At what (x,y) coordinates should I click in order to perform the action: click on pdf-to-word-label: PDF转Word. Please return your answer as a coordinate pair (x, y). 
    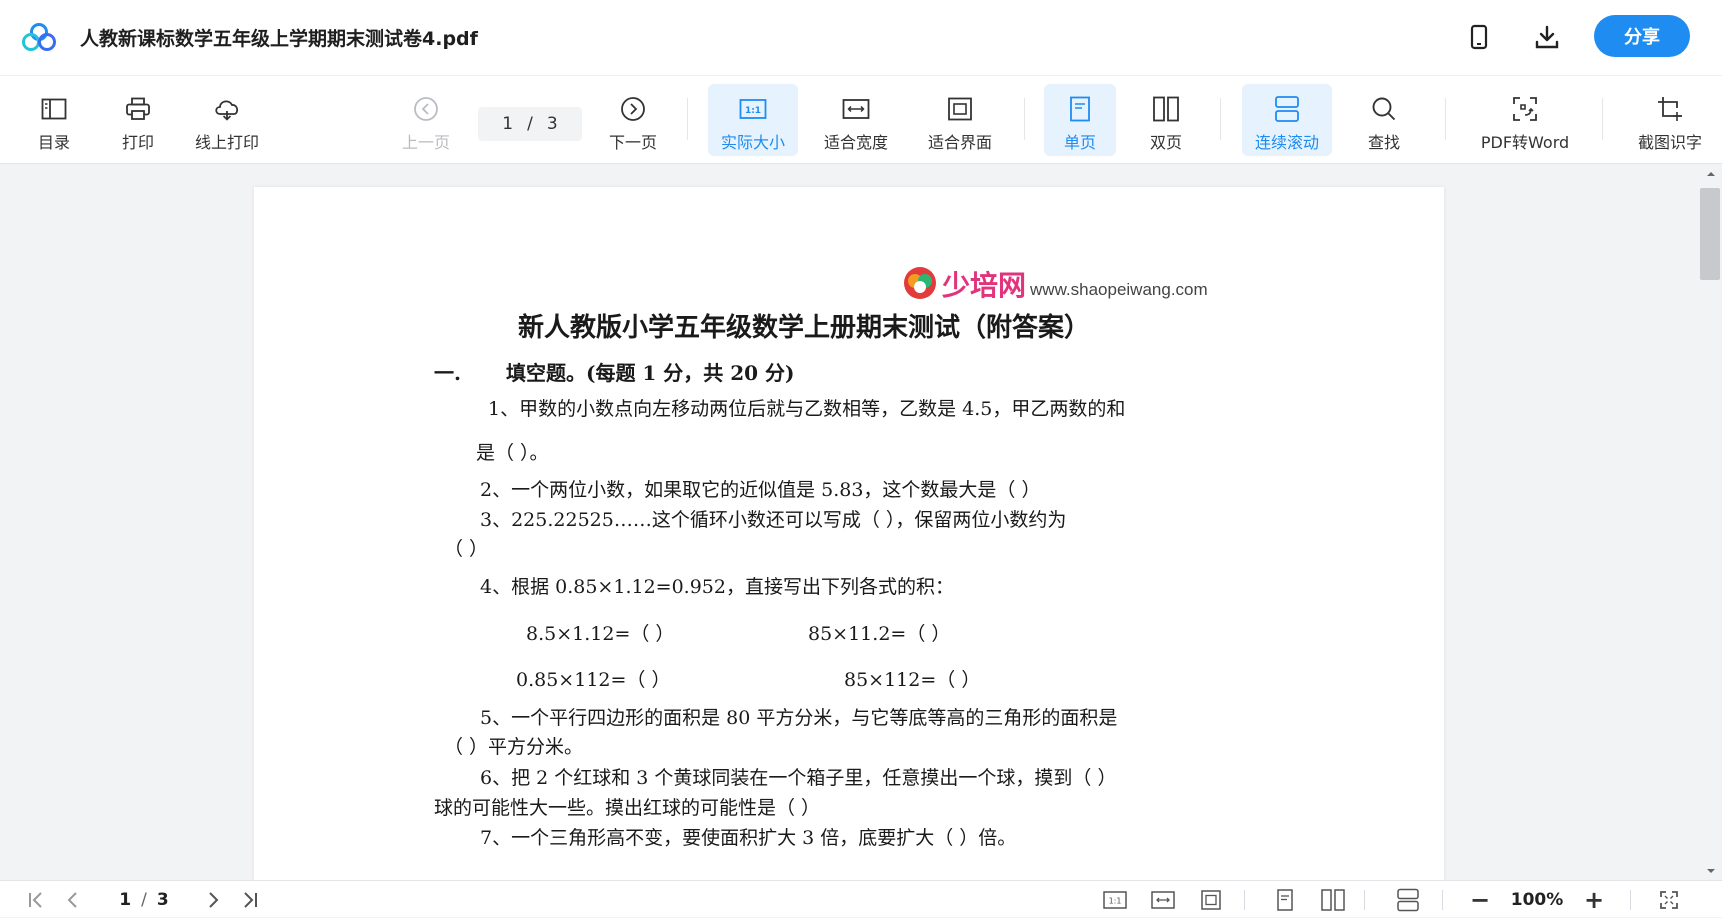
    Looking at the image, I should click on (1525, 142).